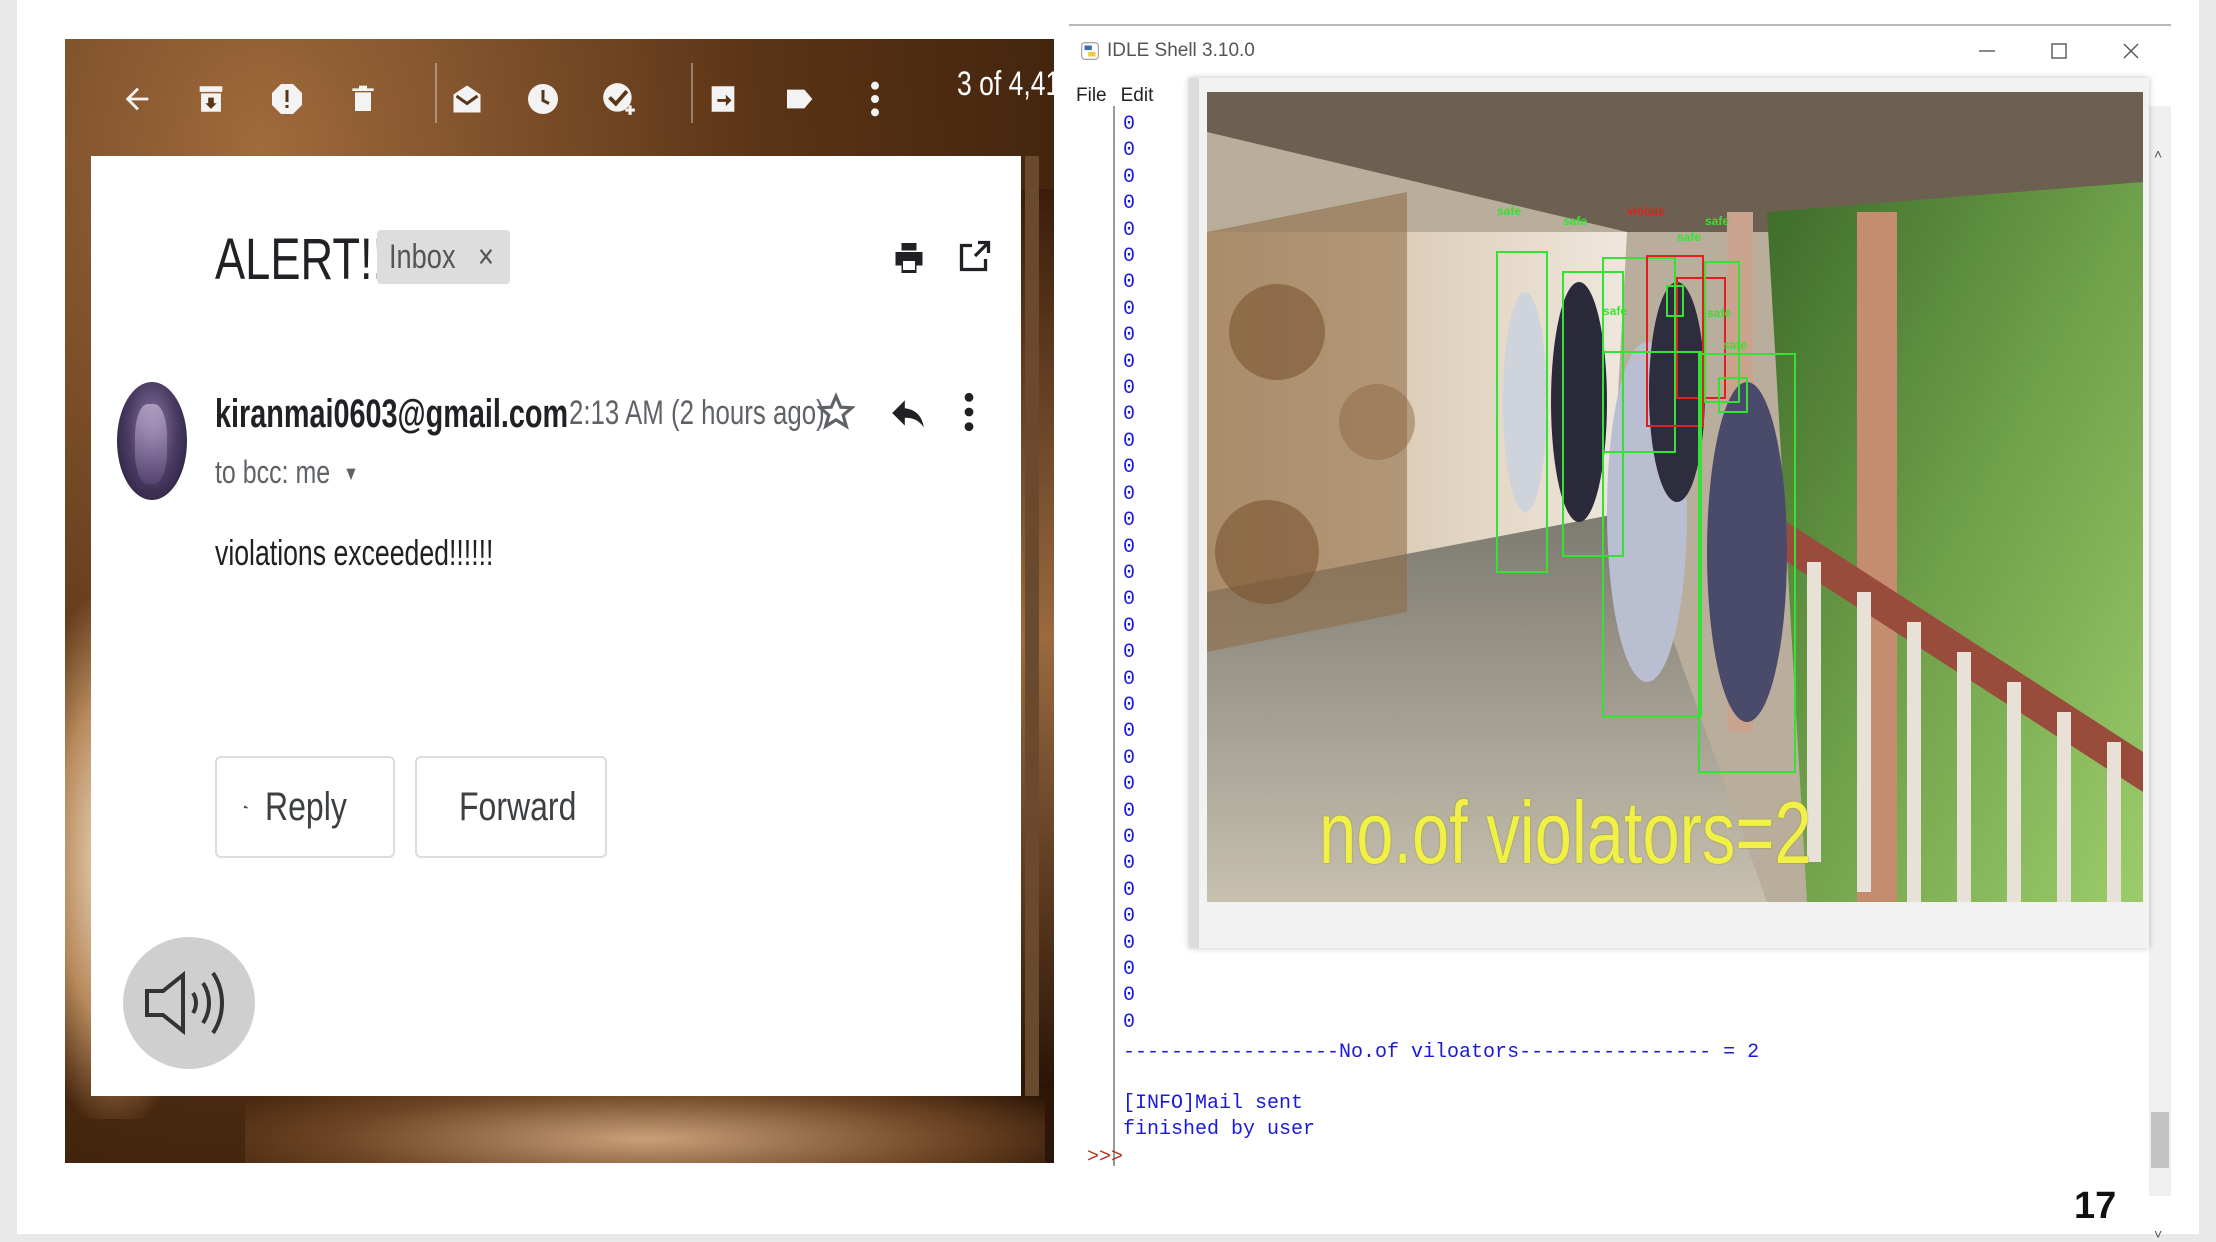  I want to click on inbox-label-chip: Inbox ×, so click(444, 257).